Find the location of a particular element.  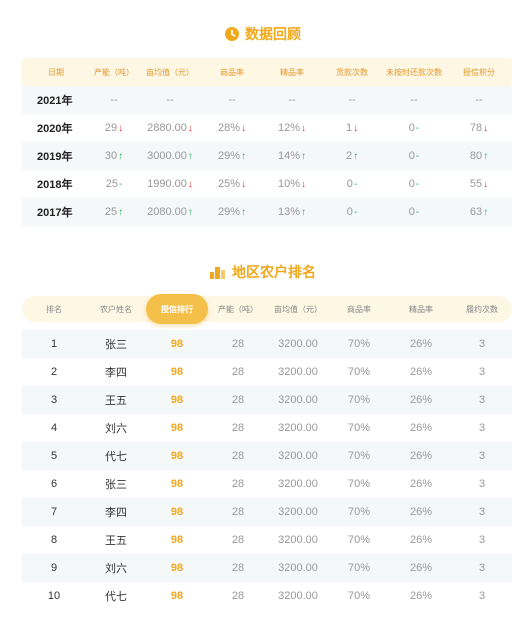

review-year: 2020年 is located at coordinates (55, 129).